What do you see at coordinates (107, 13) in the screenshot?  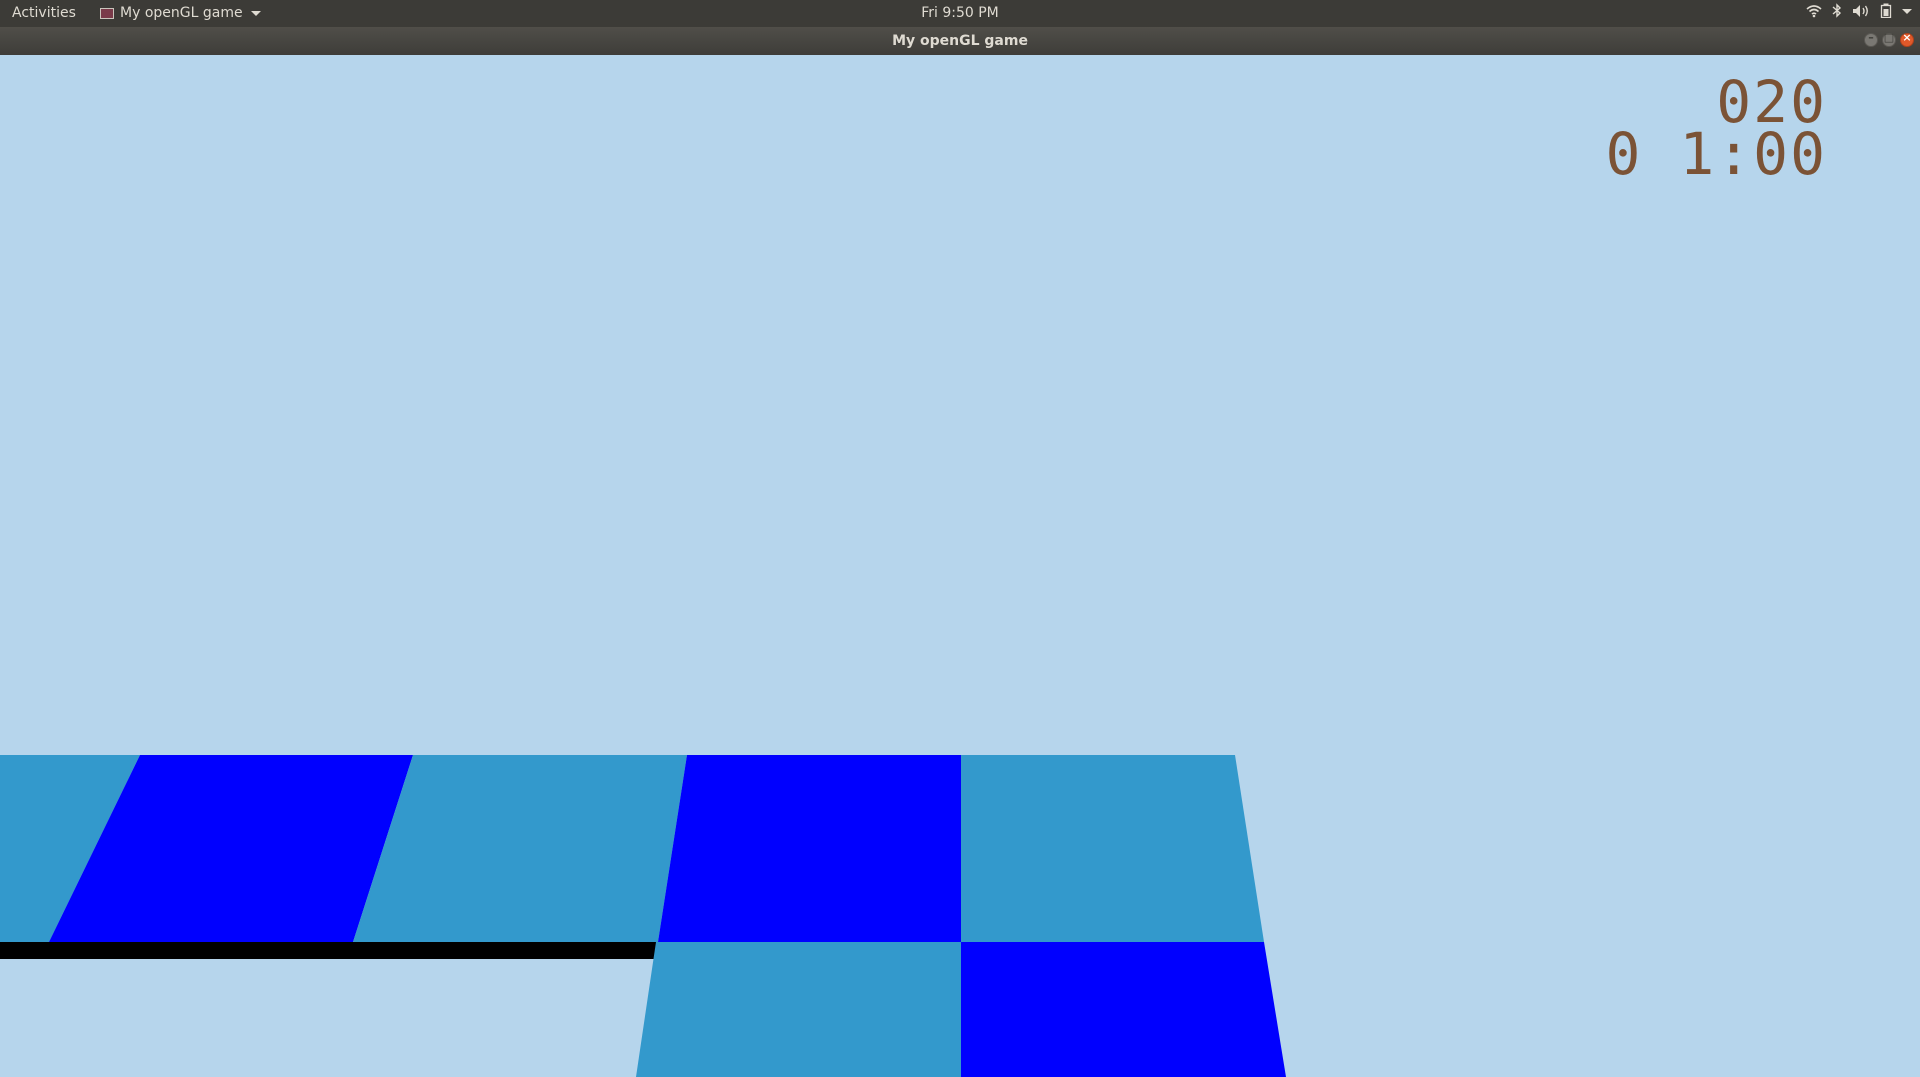 I see `app-icon` at bounding box center [107, 13].